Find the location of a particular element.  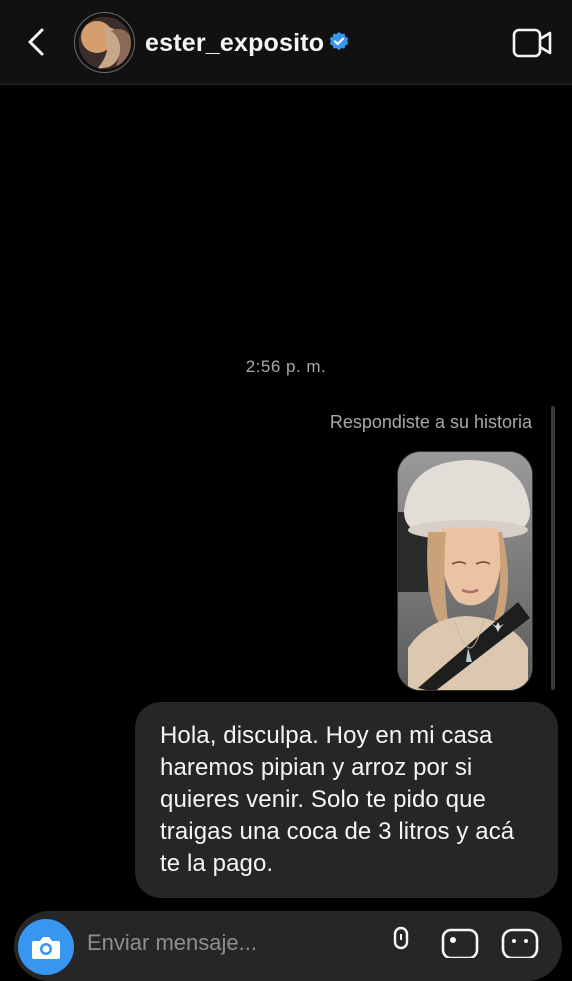

avatar is located at coordinates (104, 42).